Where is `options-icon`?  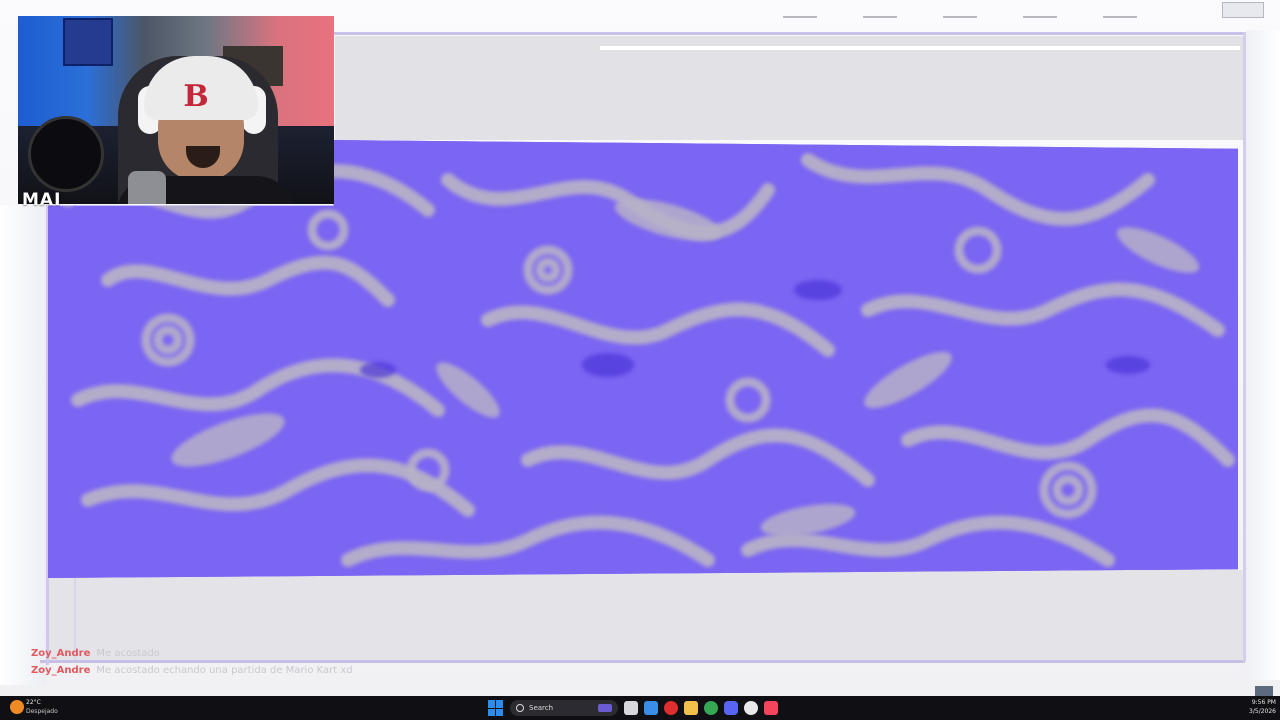
options-icon is located at coordinates (1040, 17).